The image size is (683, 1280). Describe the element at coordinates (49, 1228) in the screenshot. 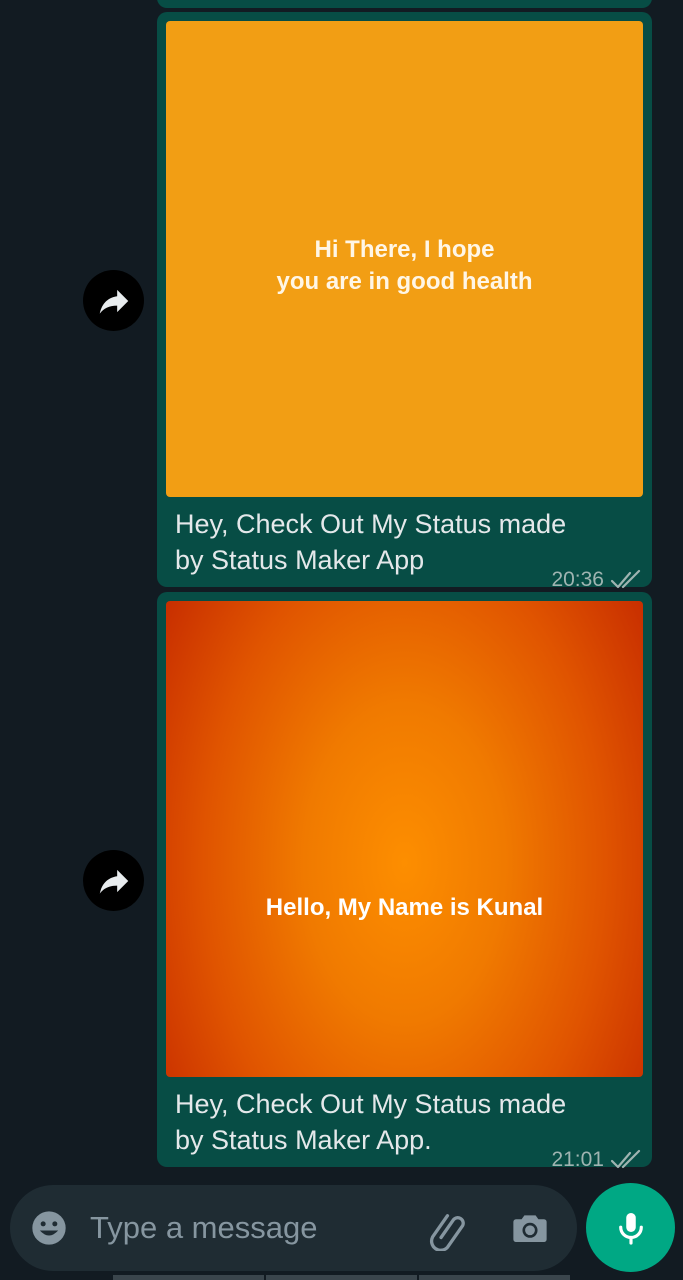

I see `emoji-icon` at that location.